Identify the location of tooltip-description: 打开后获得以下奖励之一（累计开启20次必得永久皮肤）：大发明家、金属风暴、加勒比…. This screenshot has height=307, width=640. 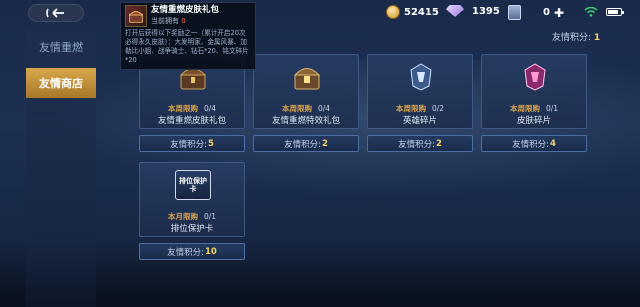
(187, 46).